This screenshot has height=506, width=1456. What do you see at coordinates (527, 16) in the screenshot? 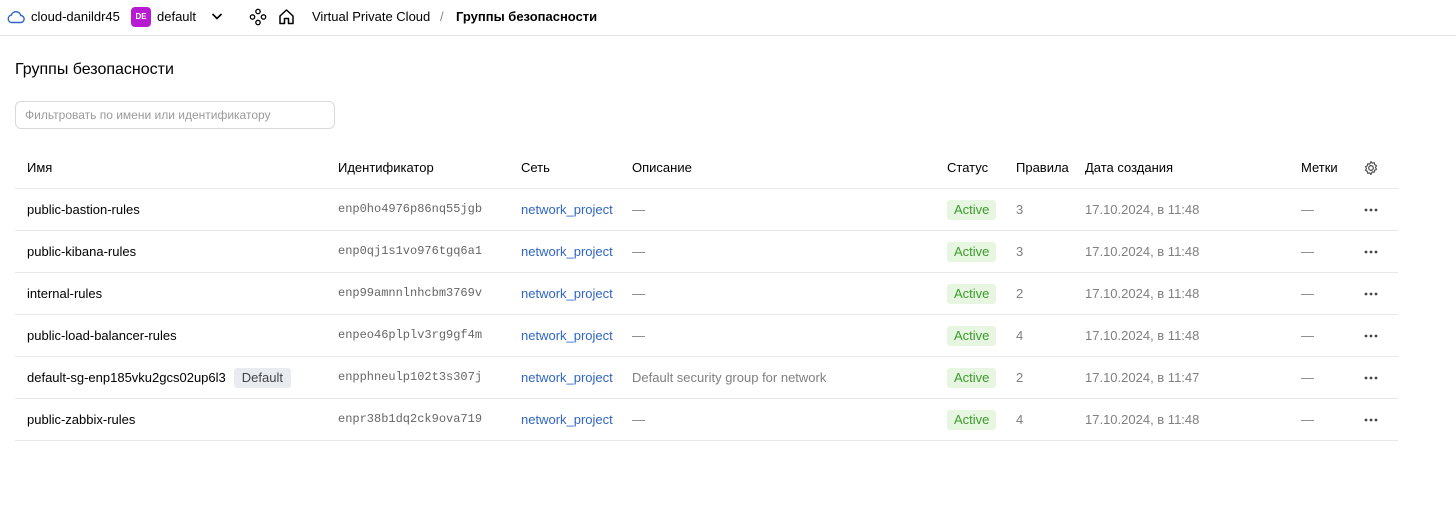
I see `breadcrumb-current: Группы безопасности` at bounding box center [527, 16].